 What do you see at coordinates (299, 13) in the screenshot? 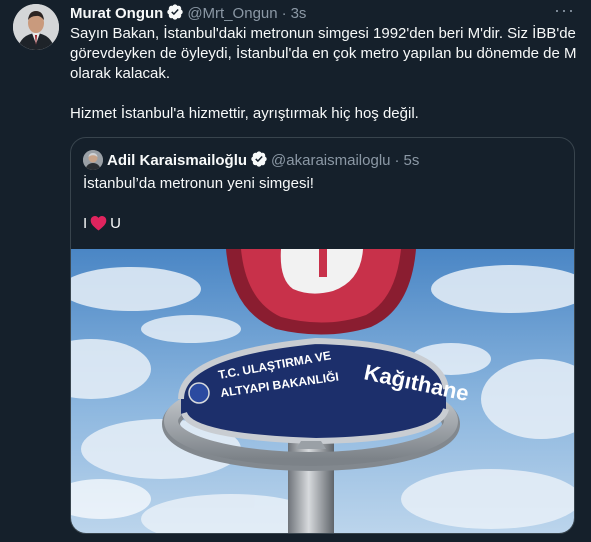
I see `tweet-time: 3s` at bounding box center [299, 13].